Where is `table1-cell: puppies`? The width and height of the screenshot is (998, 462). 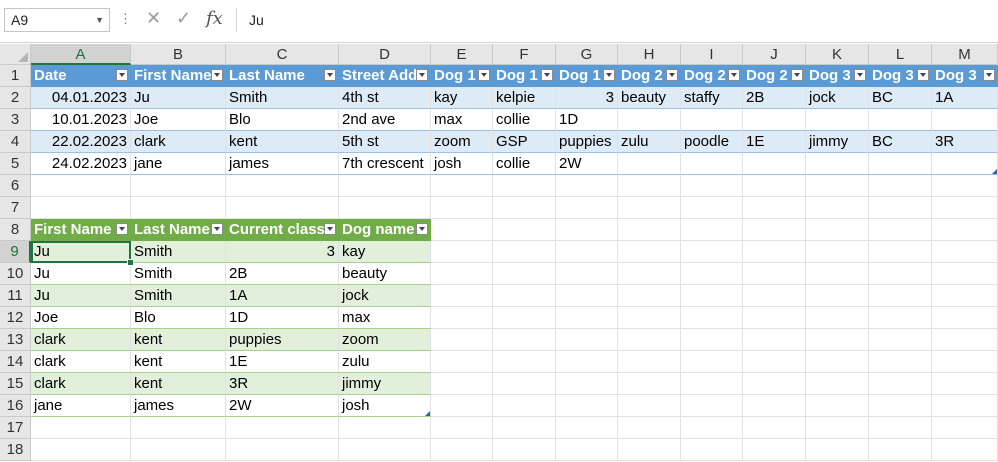
table1-cell: puppies is located at coordinates (587, 142).